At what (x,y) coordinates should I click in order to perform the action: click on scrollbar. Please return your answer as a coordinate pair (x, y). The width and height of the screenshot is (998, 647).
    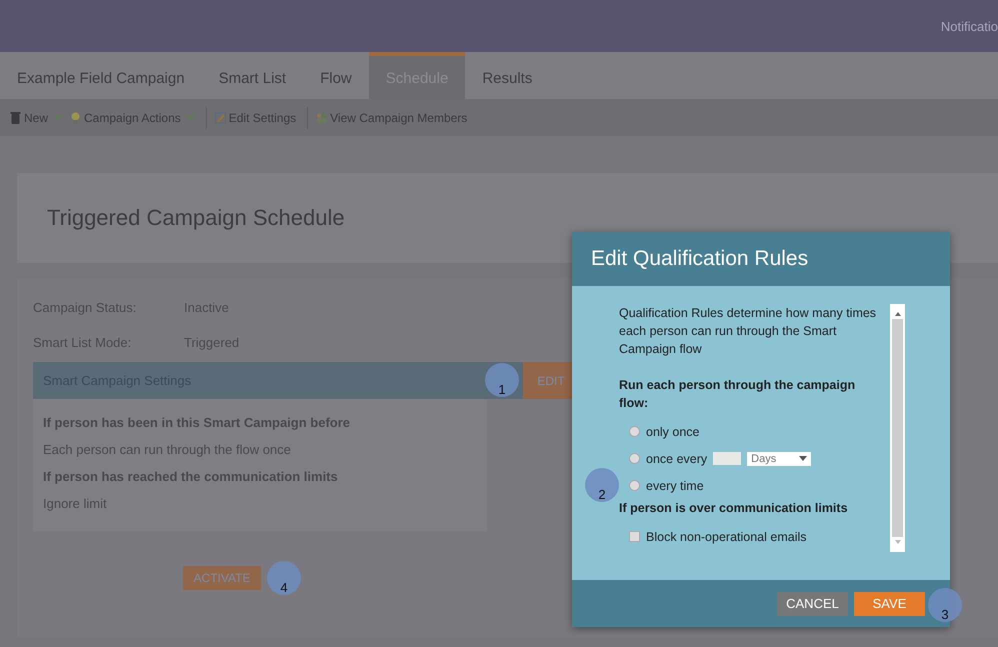
    Looking at the image, I should click on (897, 428).